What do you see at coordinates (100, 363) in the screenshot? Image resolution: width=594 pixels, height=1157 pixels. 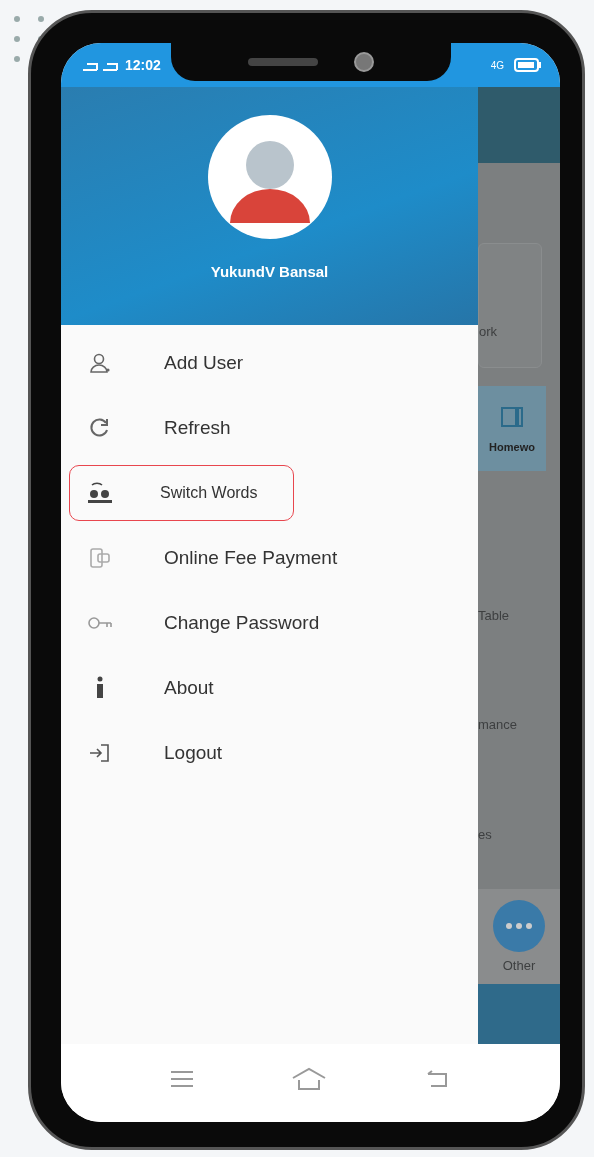 I see `user-add-icon` at bounding box center [100, 363].